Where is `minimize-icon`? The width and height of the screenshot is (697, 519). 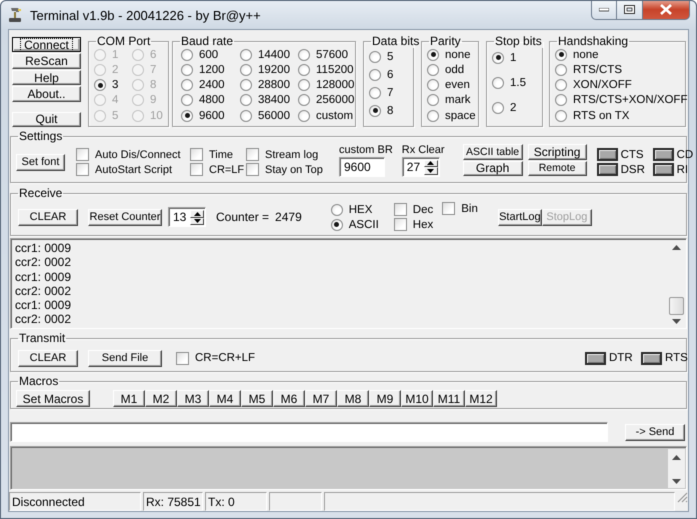
minimize-icon is located at coordinates (604, 10).